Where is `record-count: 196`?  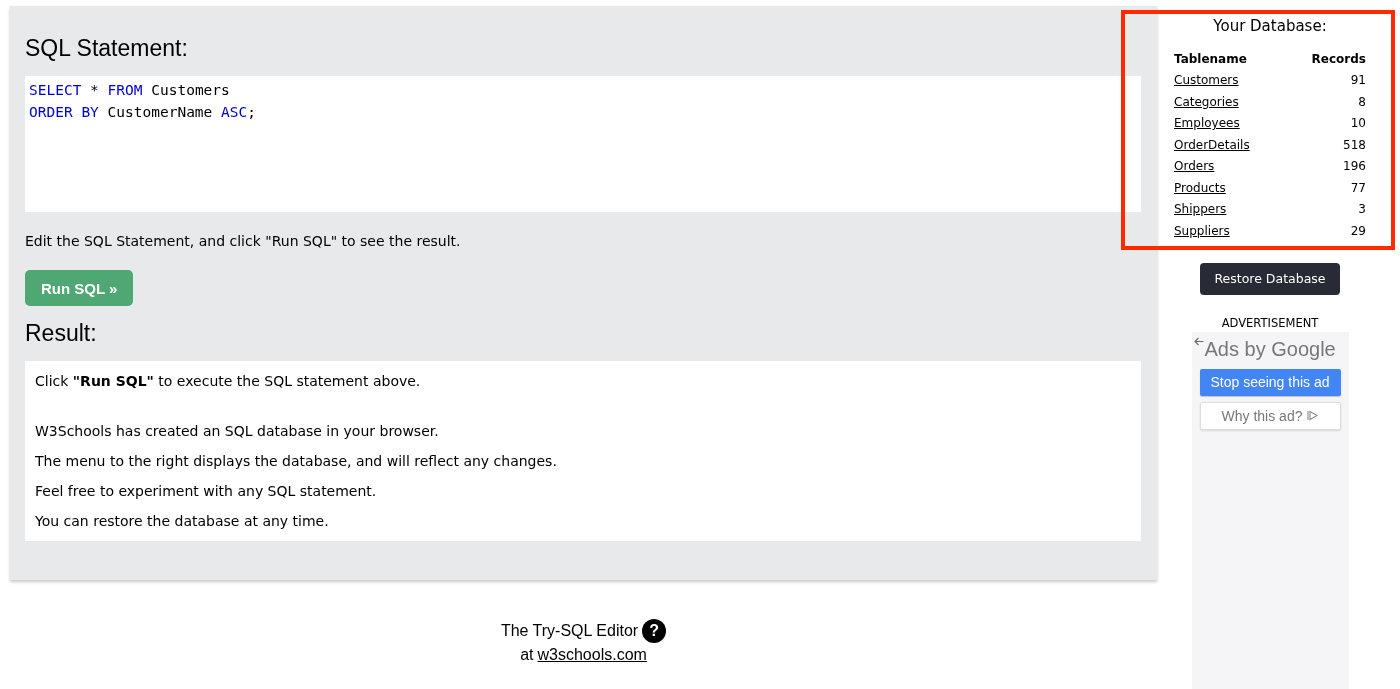
record-count: 196 is located at coordinates (1354, 166).